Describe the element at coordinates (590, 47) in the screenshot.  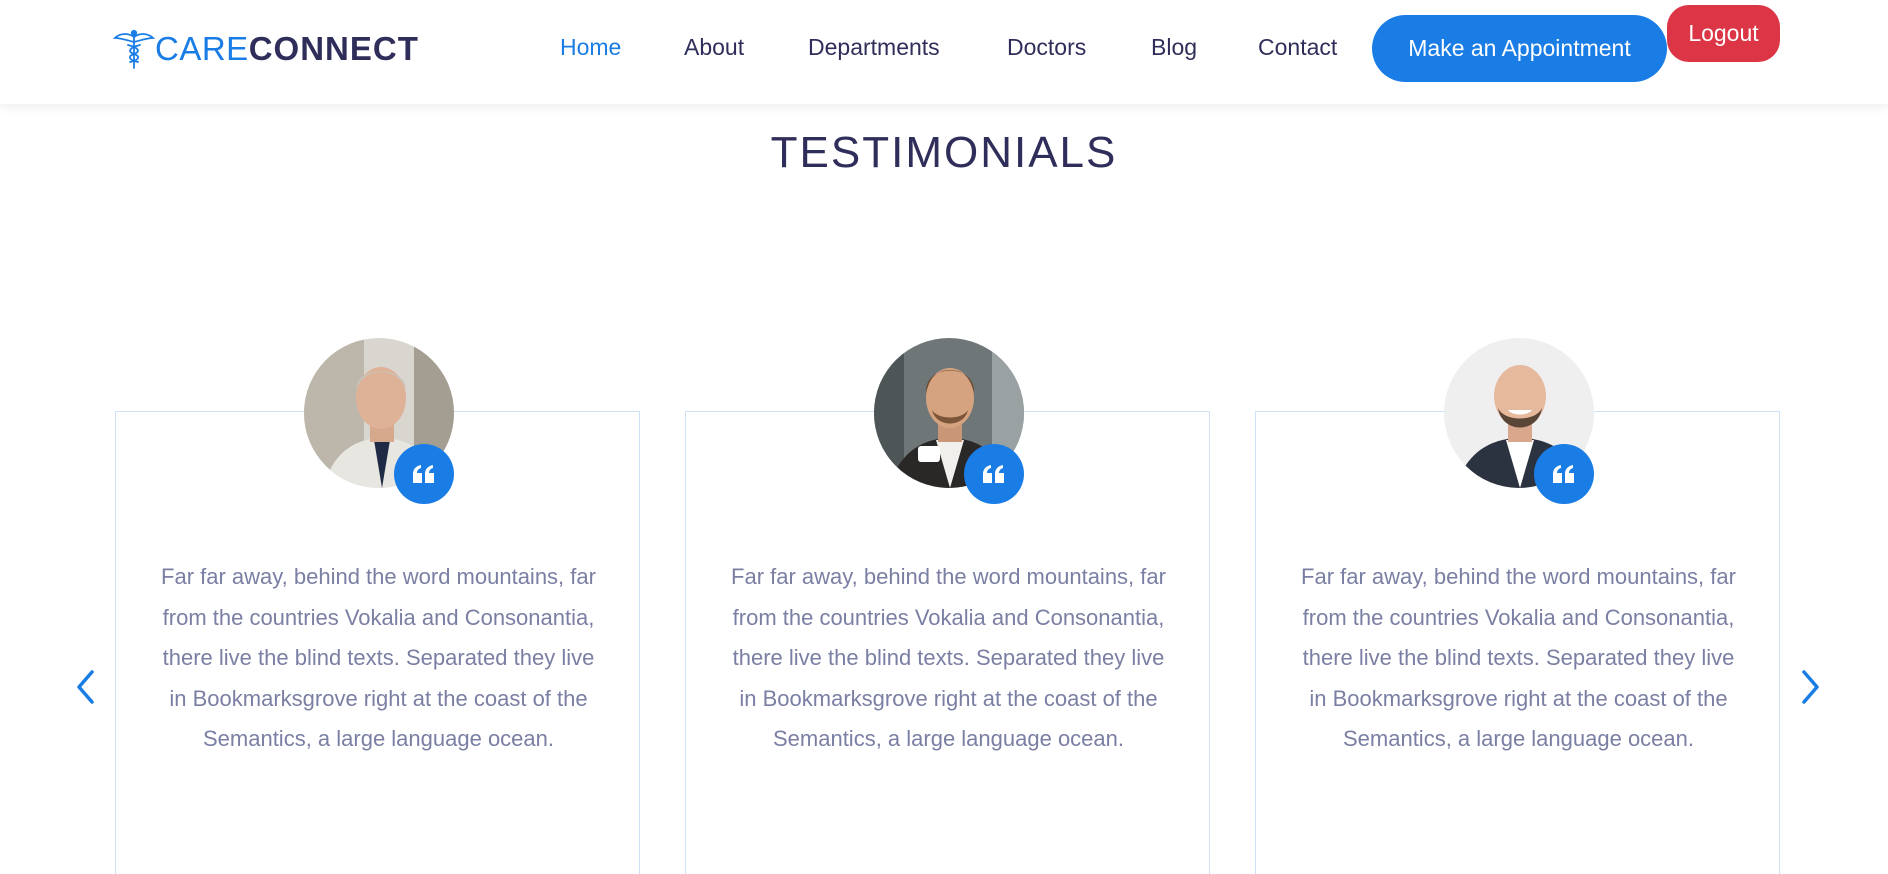
I see `nav-item-home: Home` at that location.